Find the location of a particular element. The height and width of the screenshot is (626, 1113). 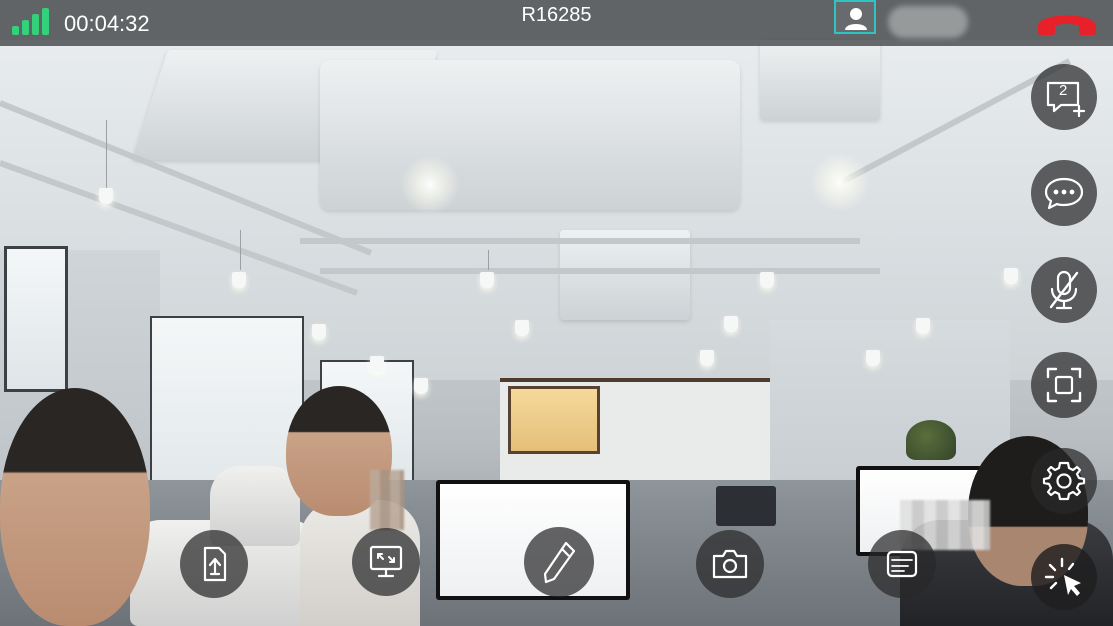

chat-bubble-icon is located at coordinates (1064, 193).